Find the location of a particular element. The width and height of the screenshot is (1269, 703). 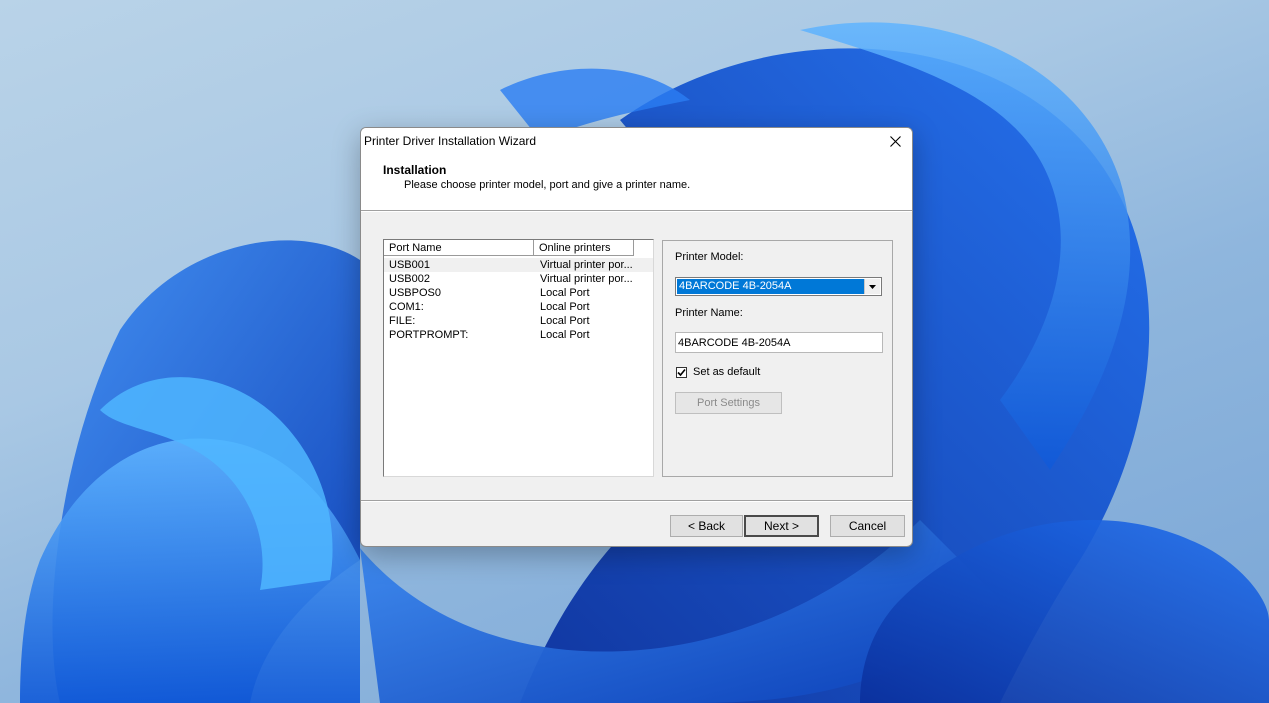

column-port-name: Port Name is located at coordinates (459, 248).